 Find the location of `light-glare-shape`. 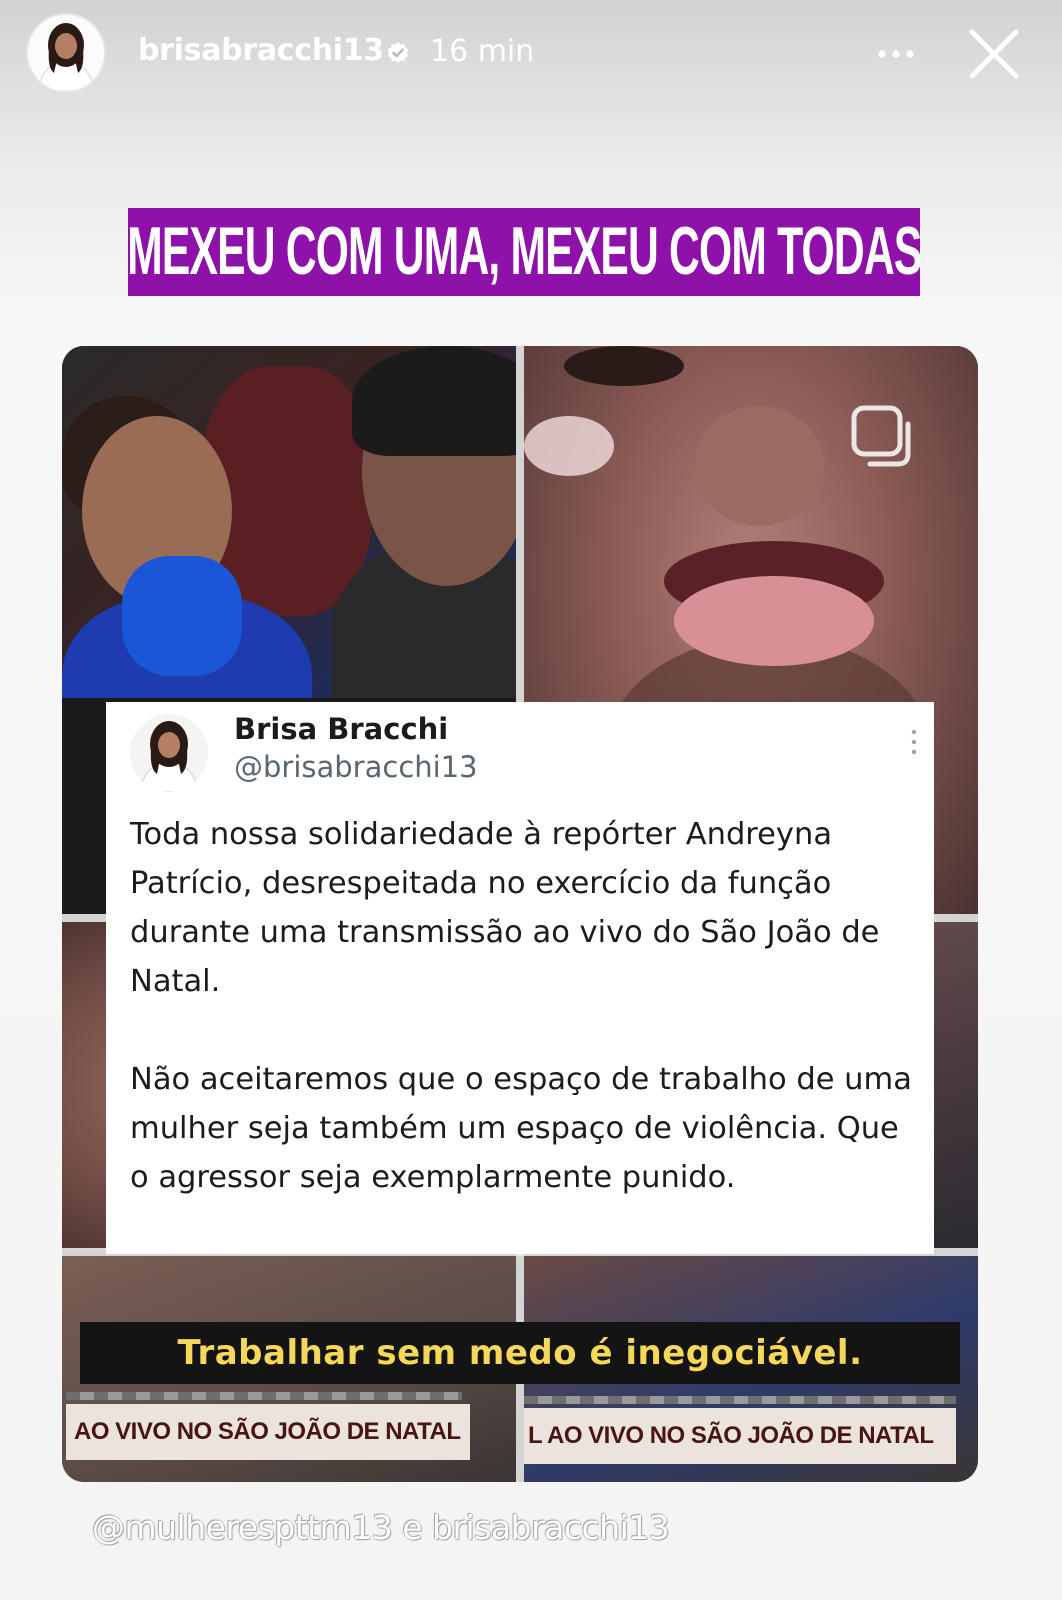

light-glare-shape is located at coordinates (569, 446).